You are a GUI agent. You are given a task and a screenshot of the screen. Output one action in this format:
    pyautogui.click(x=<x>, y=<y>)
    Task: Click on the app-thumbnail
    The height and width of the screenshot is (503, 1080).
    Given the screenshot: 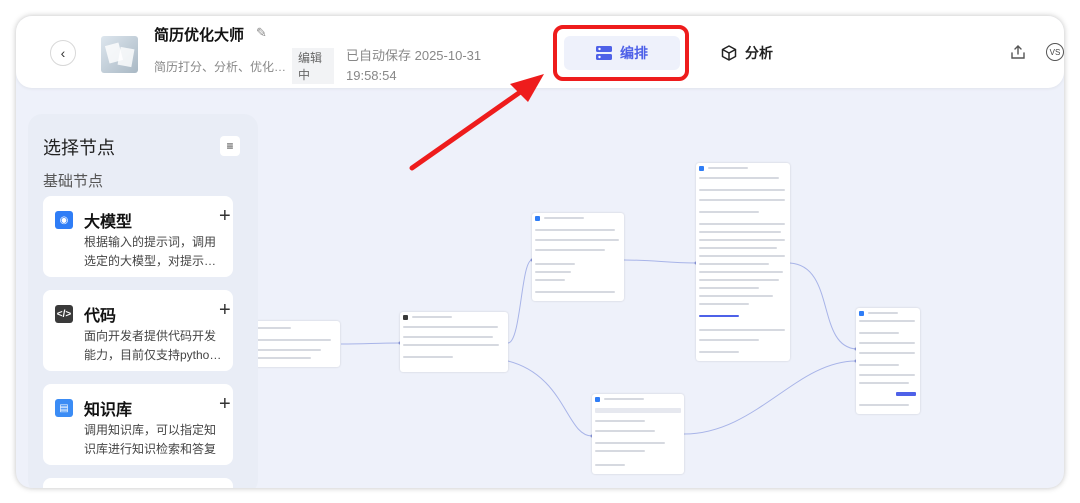 What is the action you would take?
    pyautogui.click(x=119, y=54)
    